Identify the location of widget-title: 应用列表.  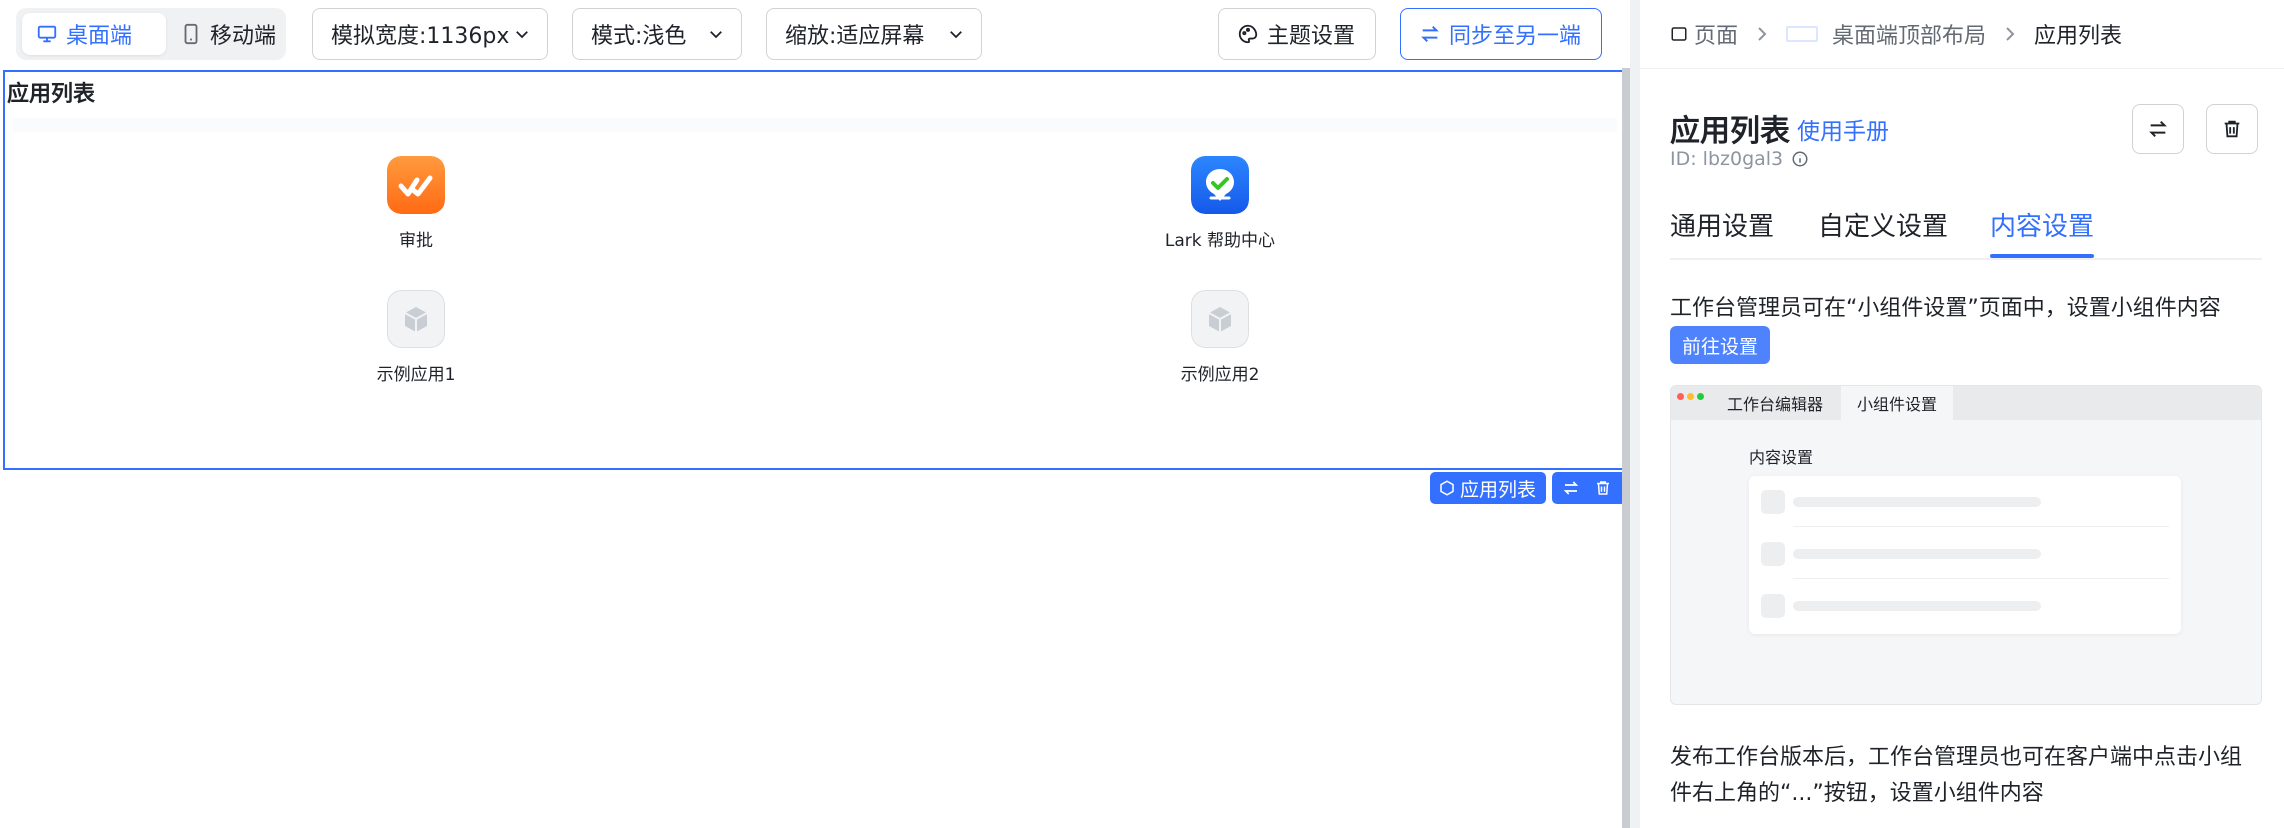
(51, 94).